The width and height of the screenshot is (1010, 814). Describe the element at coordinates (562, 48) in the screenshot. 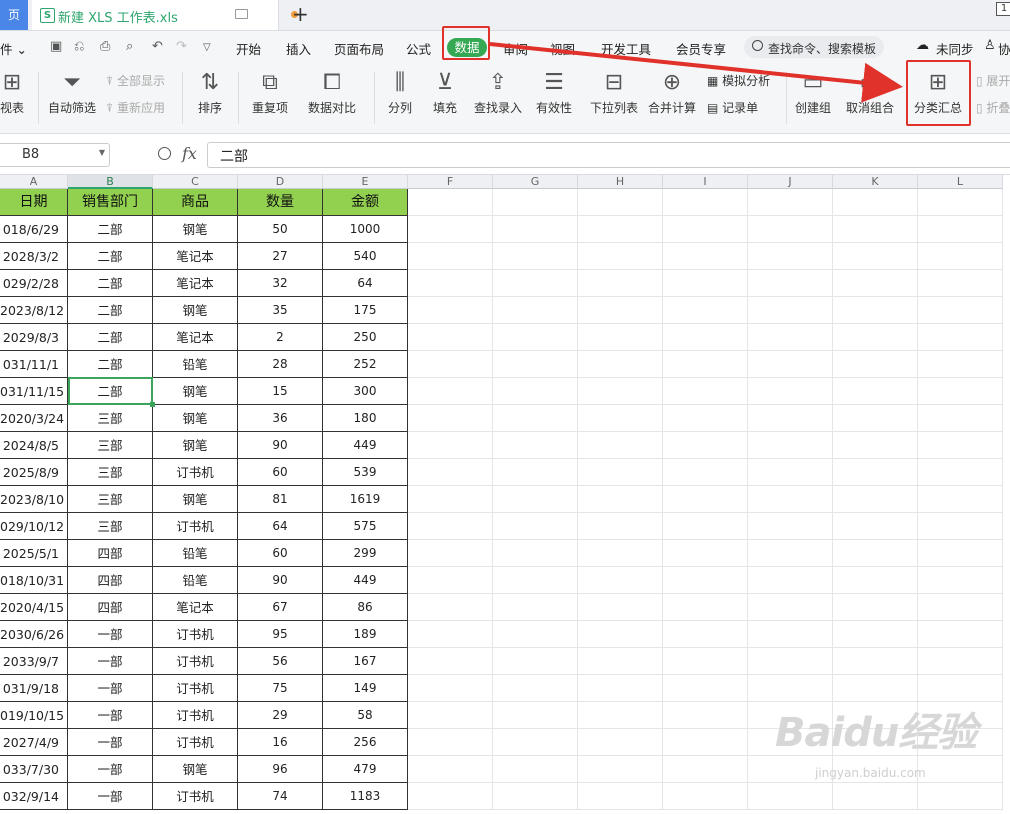

I see `menu-view: 视图` at that location.